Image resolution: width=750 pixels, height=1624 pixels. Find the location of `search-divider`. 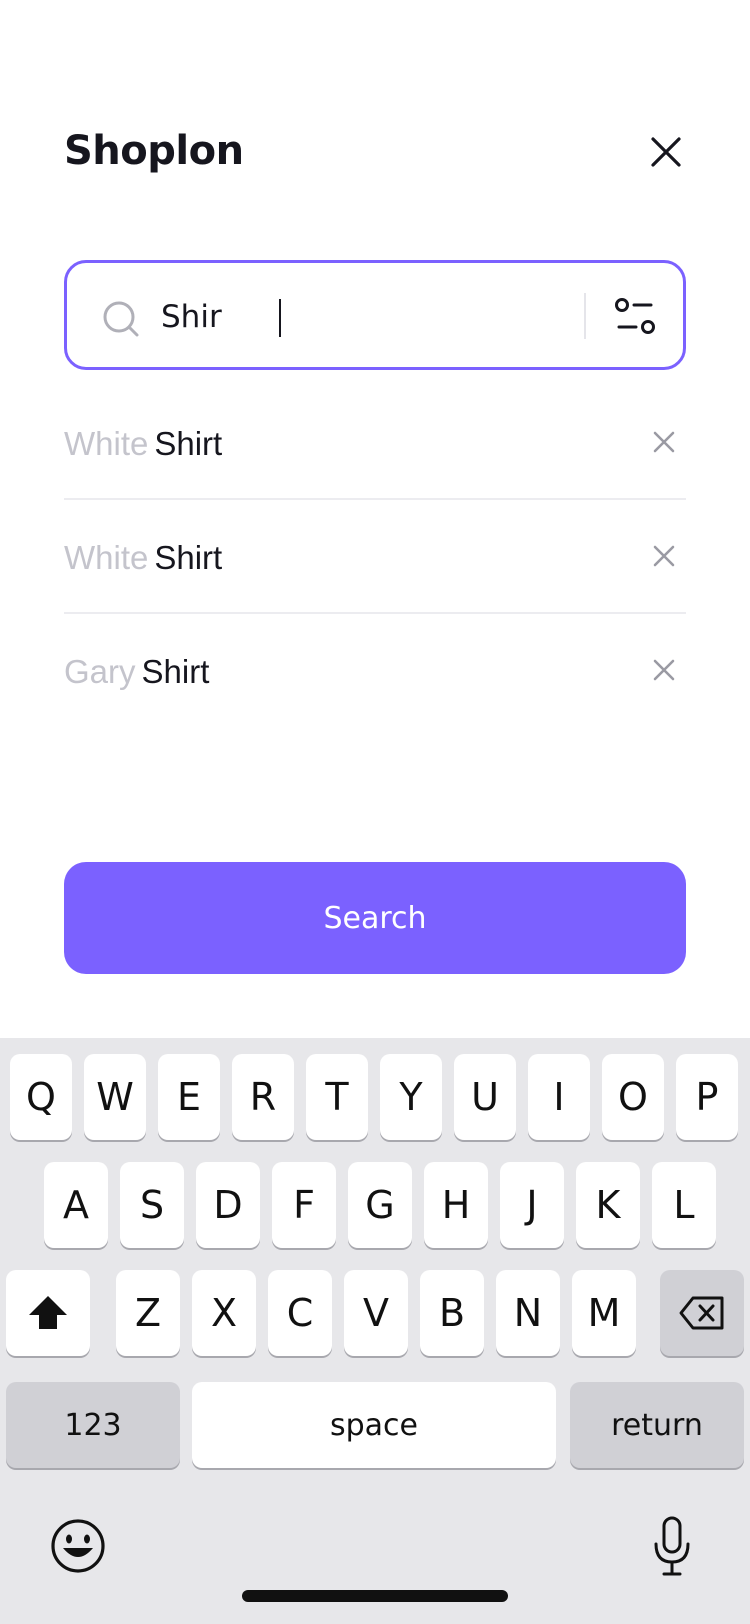

search-divider is located at coordinates (585, 316).